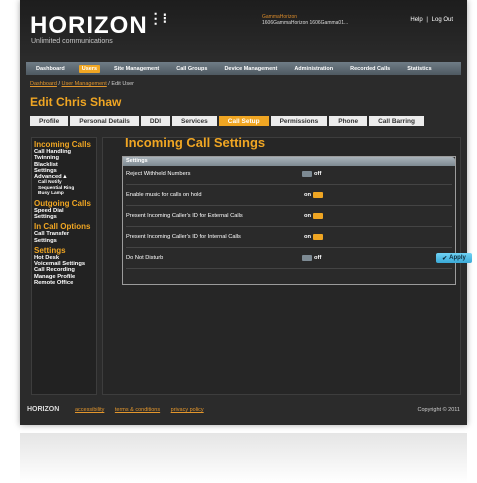  I want to click on setting-label: Do Not Disturb, so click(145, 258).